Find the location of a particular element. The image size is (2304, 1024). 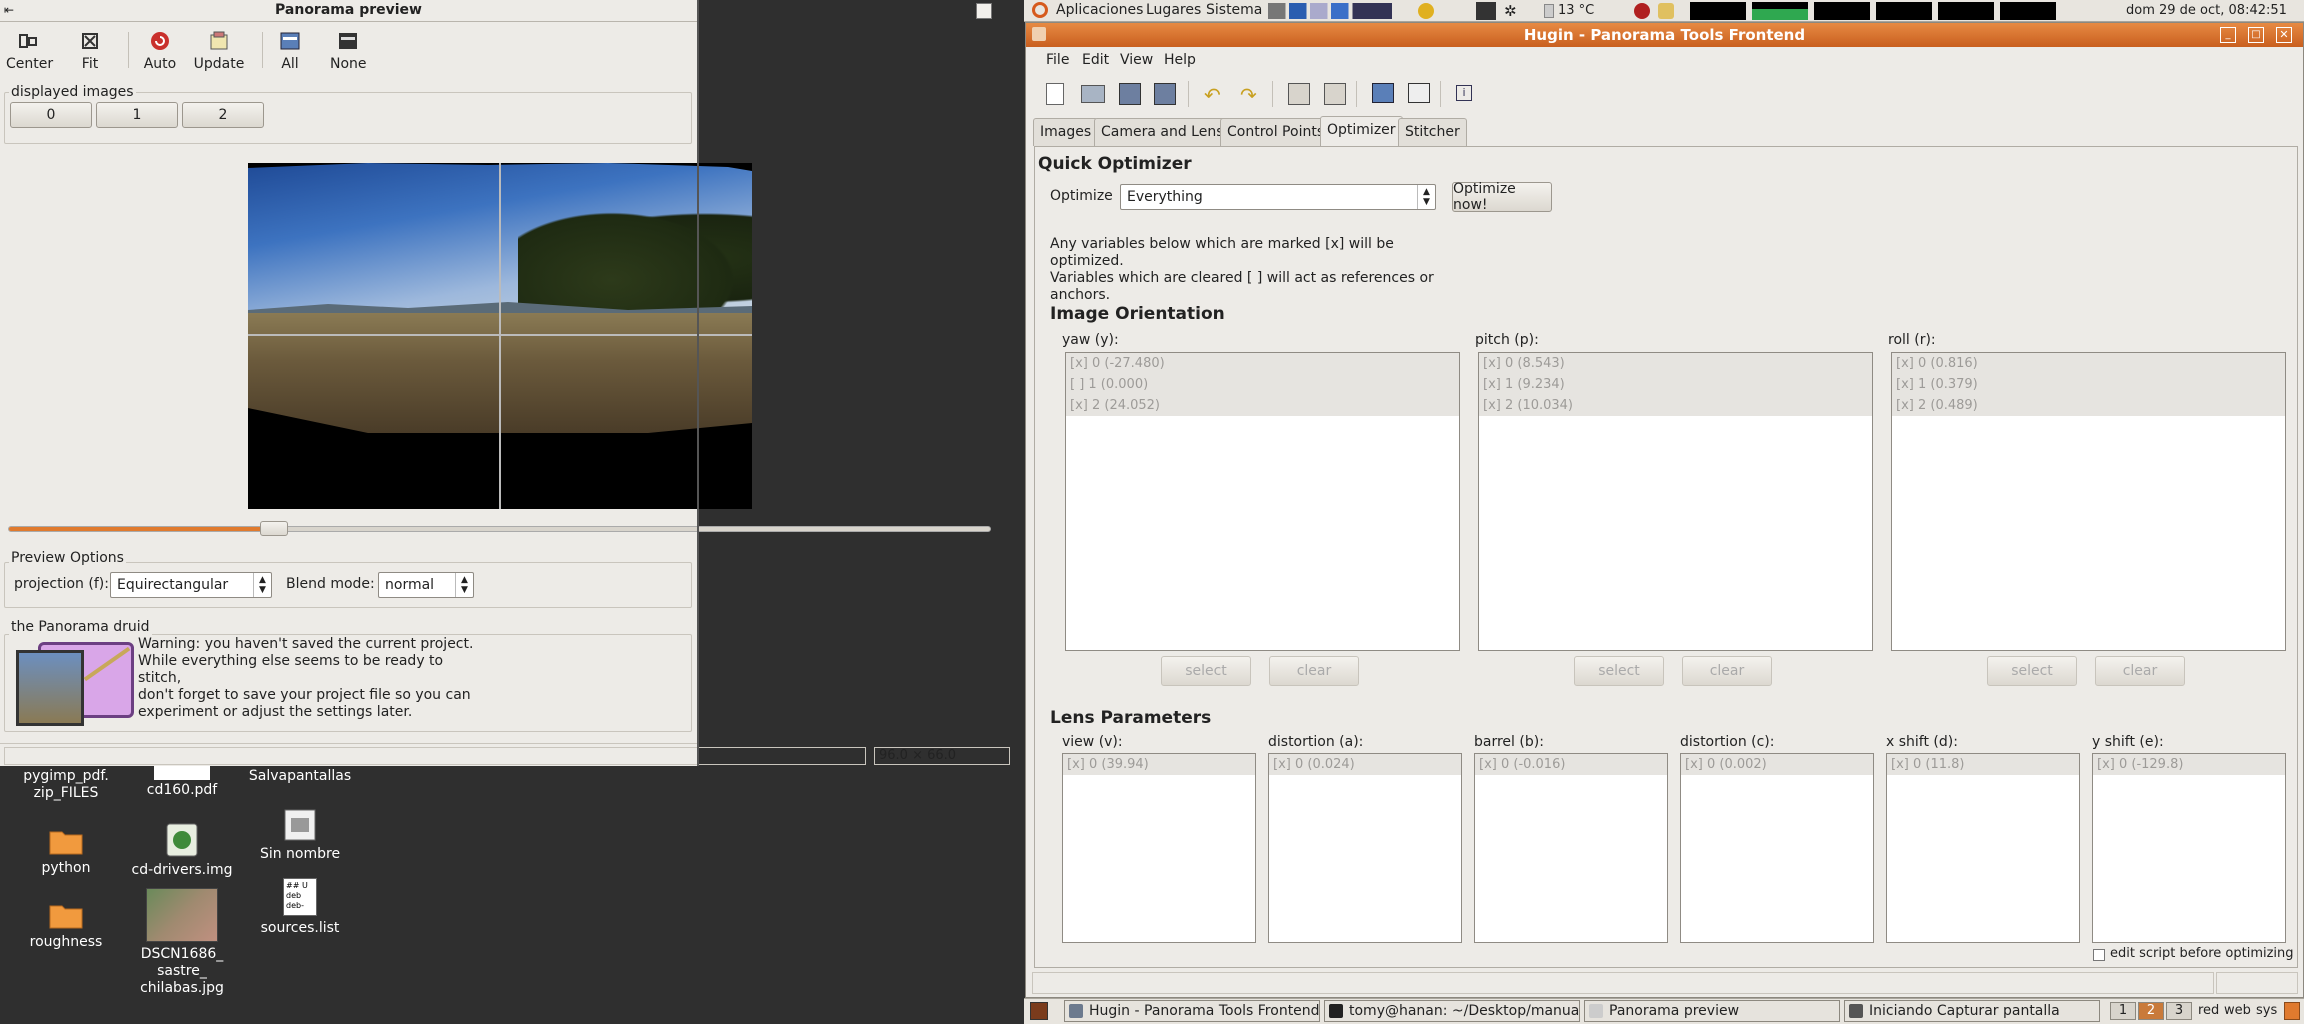

open-icon is located at coordinates (1093, 94).